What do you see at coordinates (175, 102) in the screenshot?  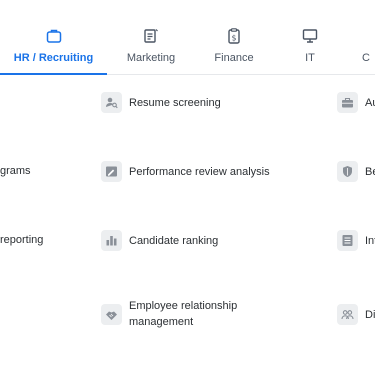 I see `use-case-label: Resume screening` at bounding box center [175, 102].